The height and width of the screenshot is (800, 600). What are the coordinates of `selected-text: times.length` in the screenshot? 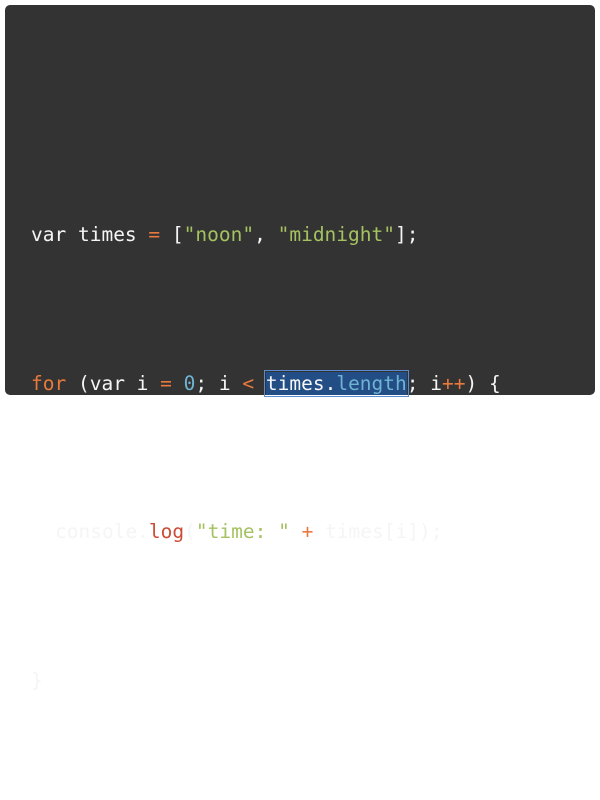 It's located at (336, 383).